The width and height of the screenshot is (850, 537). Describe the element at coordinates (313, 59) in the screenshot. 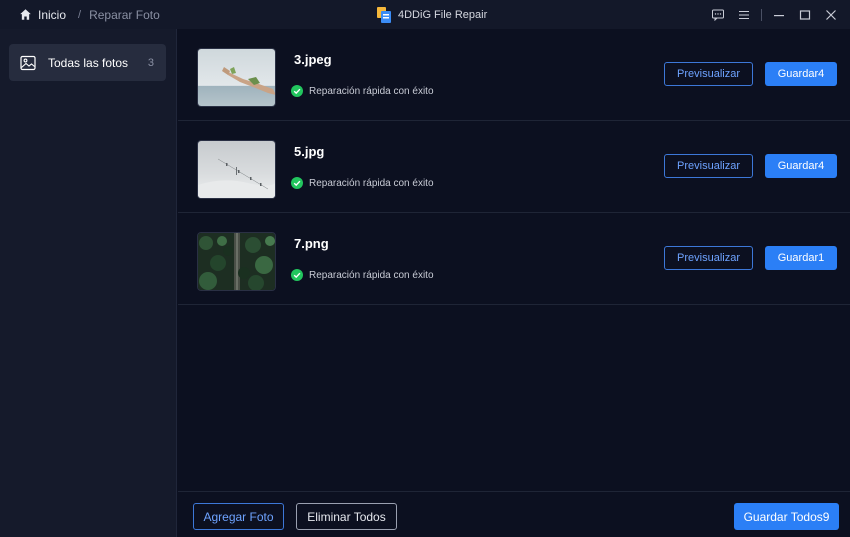

I see `file-name: 3.jpeg` at that location.